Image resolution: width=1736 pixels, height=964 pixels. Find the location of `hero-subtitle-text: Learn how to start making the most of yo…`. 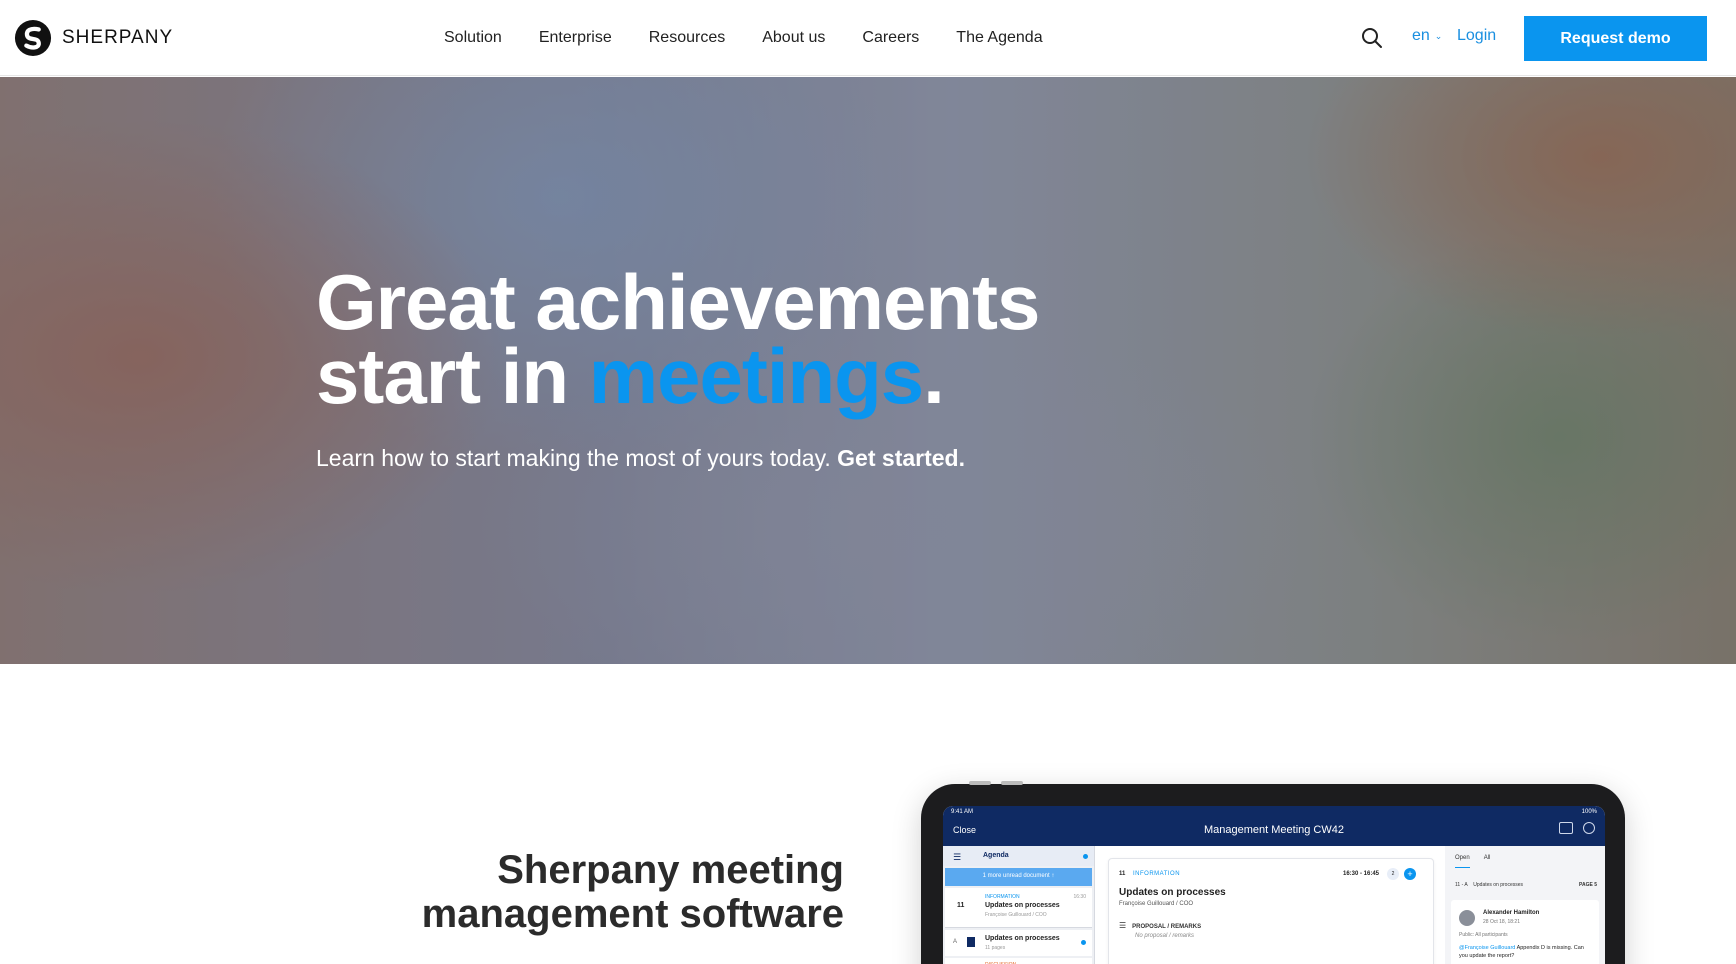

hero-subtitle-text: Learn how to start making the most of yo… is located at coordinates (573, 458).